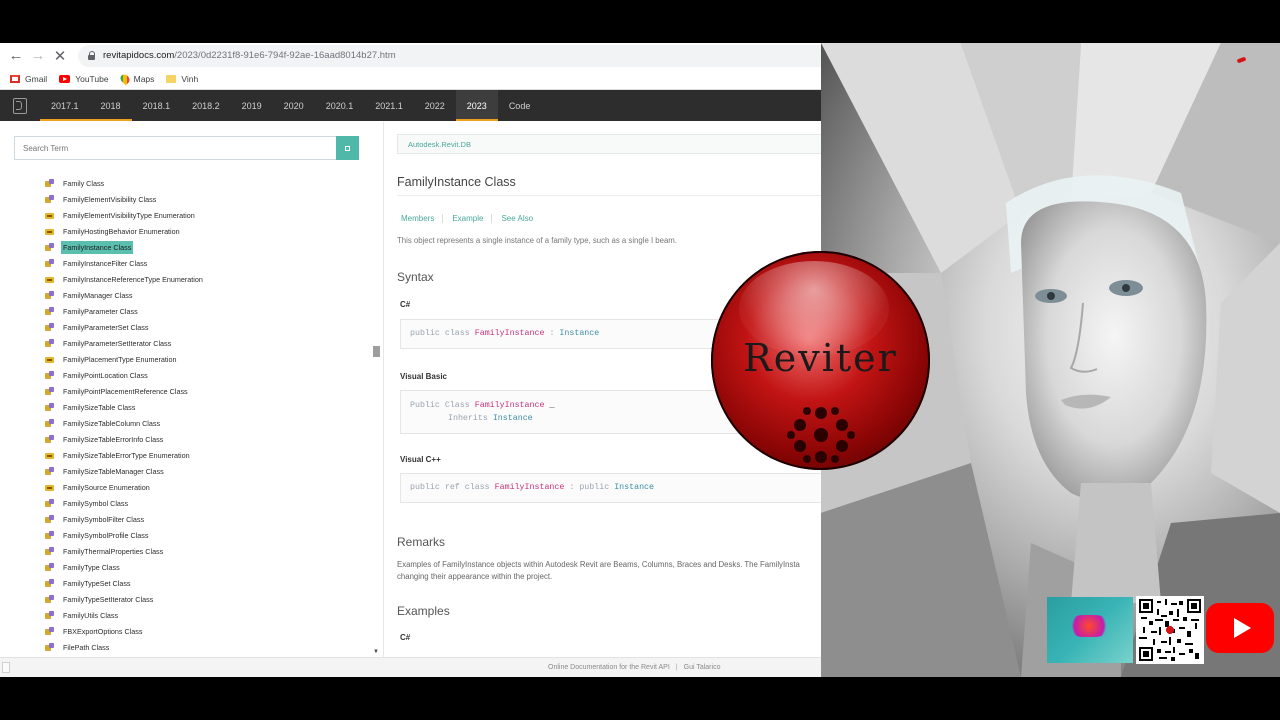 This screenshot has width=1280, height=720. I want to click on enum-icon, so click(50, 359).